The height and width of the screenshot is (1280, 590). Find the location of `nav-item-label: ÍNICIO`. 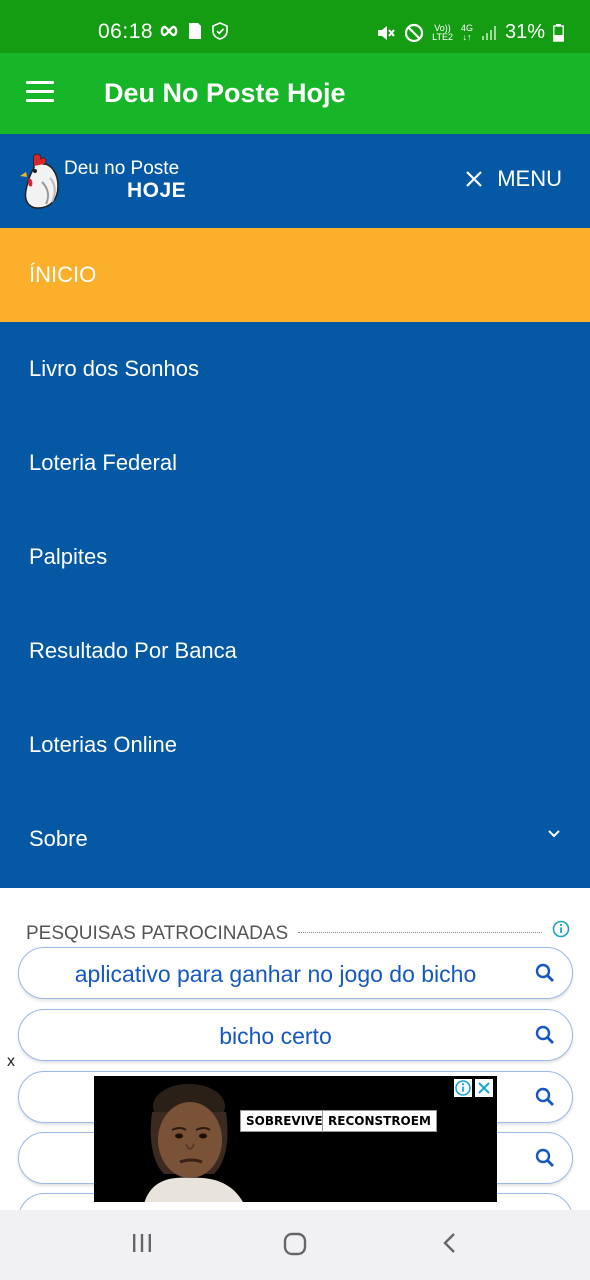

nav-item-label: ÍNICIO is located at coordinates (63, 274).